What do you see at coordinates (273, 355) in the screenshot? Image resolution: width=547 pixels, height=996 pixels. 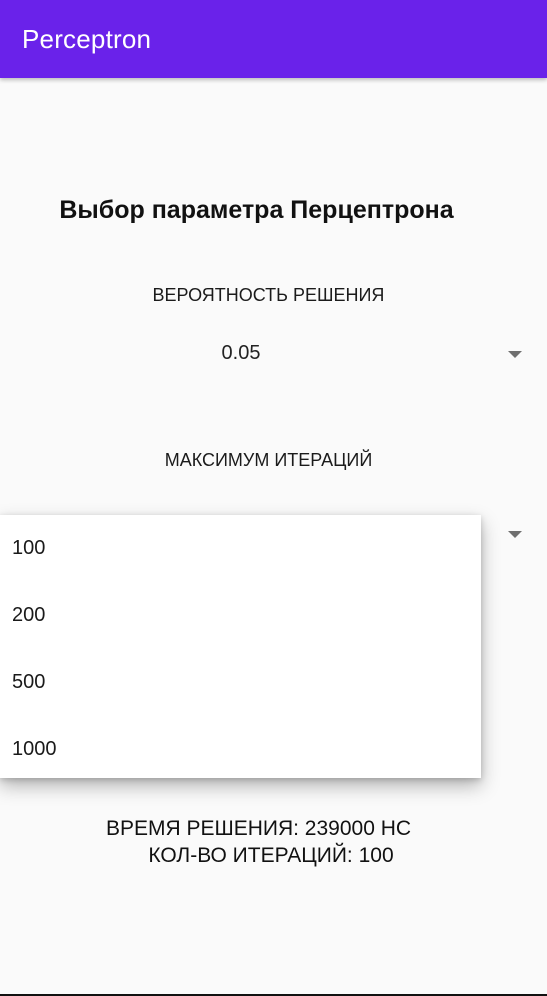 I see `probability-spinner: 0.05` at bounding box center [273, 355].